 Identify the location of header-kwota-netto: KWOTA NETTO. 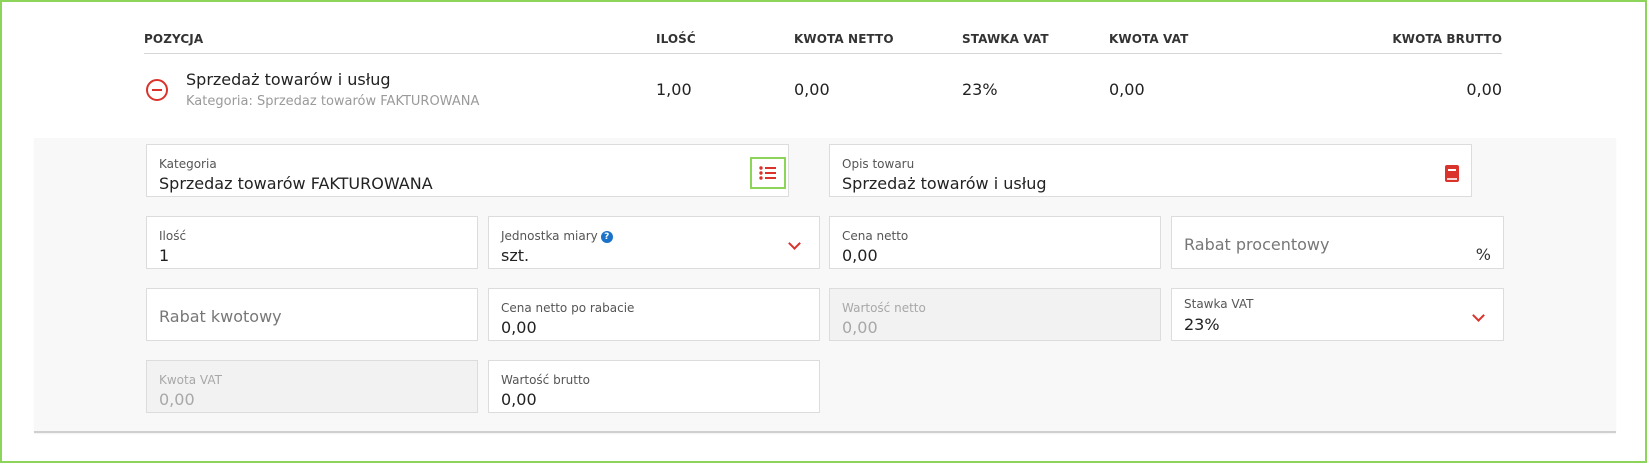
(844, 39).